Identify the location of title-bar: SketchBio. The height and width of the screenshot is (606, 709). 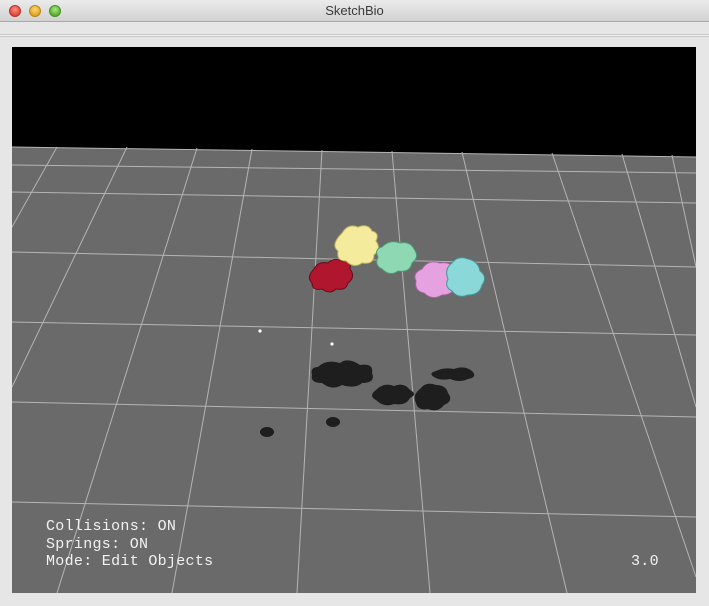
(354, 11).